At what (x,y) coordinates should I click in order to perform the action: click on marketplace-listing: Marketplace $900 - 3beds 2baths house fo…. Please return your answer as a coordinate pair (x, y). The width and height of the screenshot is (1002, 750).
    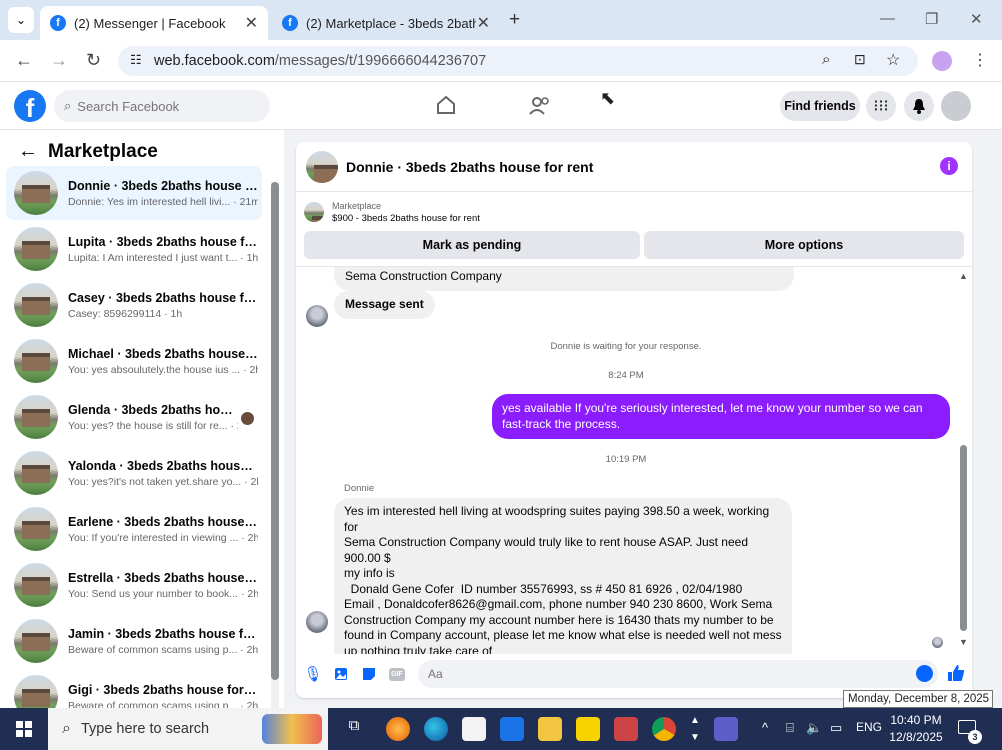
    Looking at the image, I should click on (634, 212).